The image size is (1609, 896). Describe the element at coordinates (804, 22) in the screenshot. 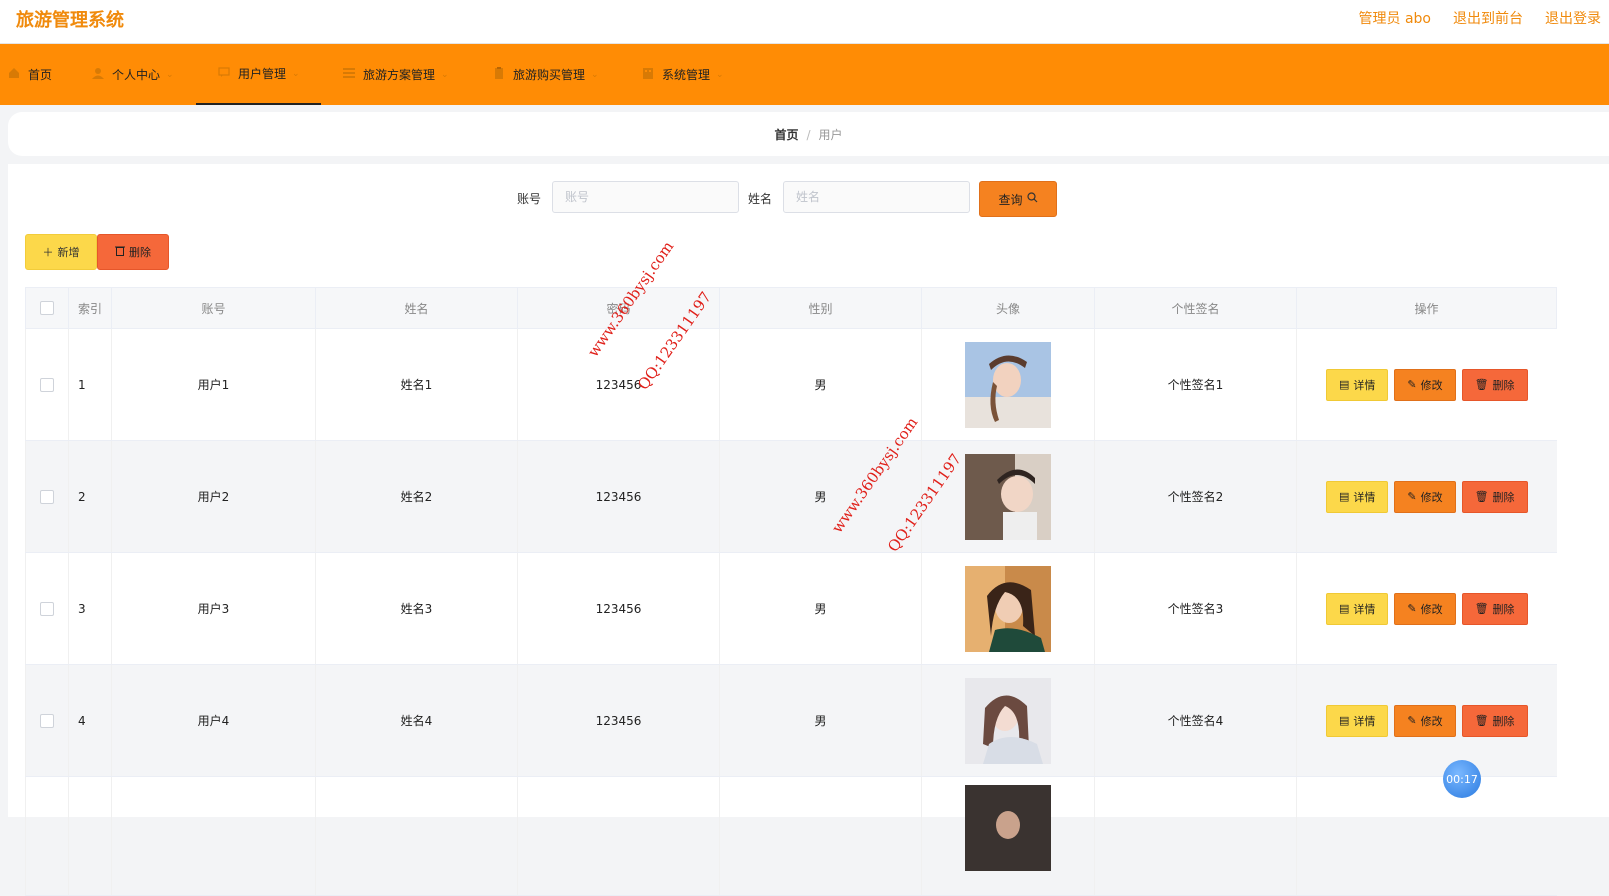

I see `top-header: 旅游管理系统 管理员 abo 退出到前台 退出登录` at that location.